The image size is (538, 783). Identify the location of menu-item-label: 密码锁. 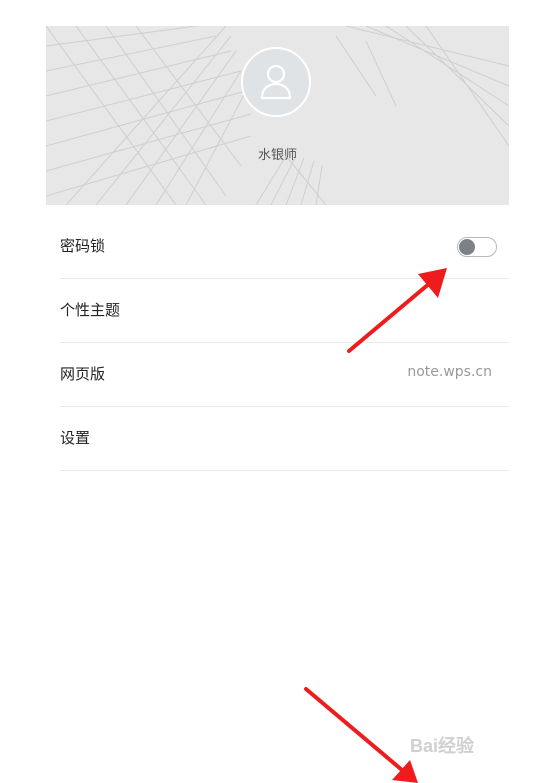
(83, 246).